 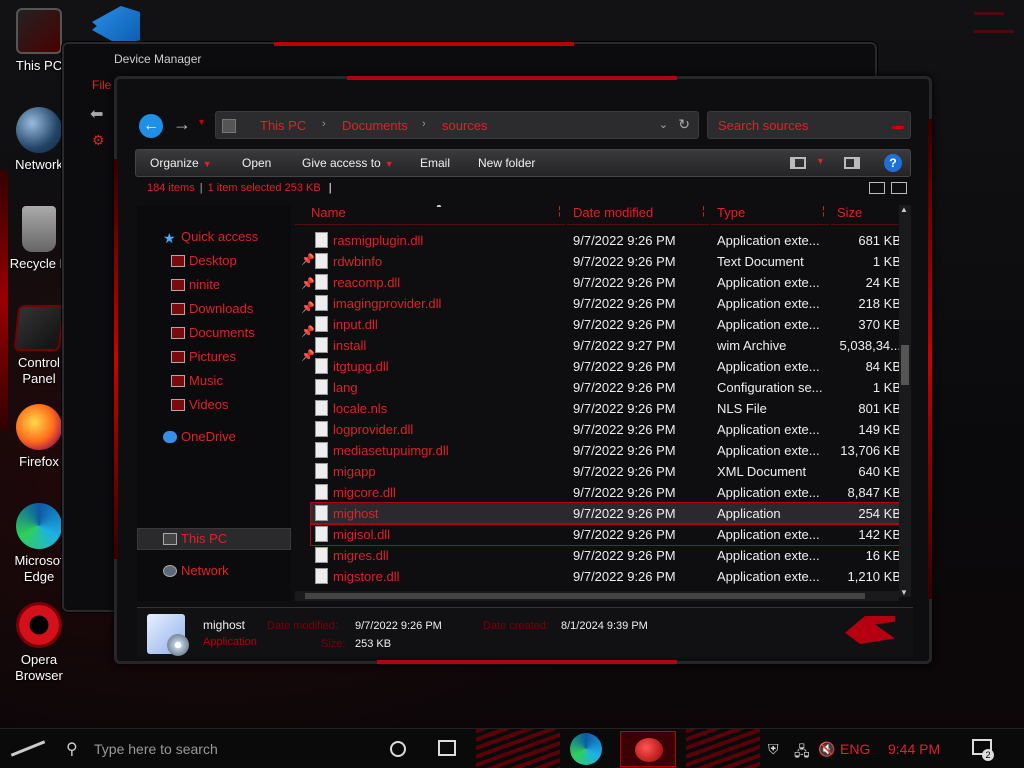 What do you see at coordinates (72, 749) in the screenshot?
I see `search-icon: ⚲` at bounding box center [72, 749].